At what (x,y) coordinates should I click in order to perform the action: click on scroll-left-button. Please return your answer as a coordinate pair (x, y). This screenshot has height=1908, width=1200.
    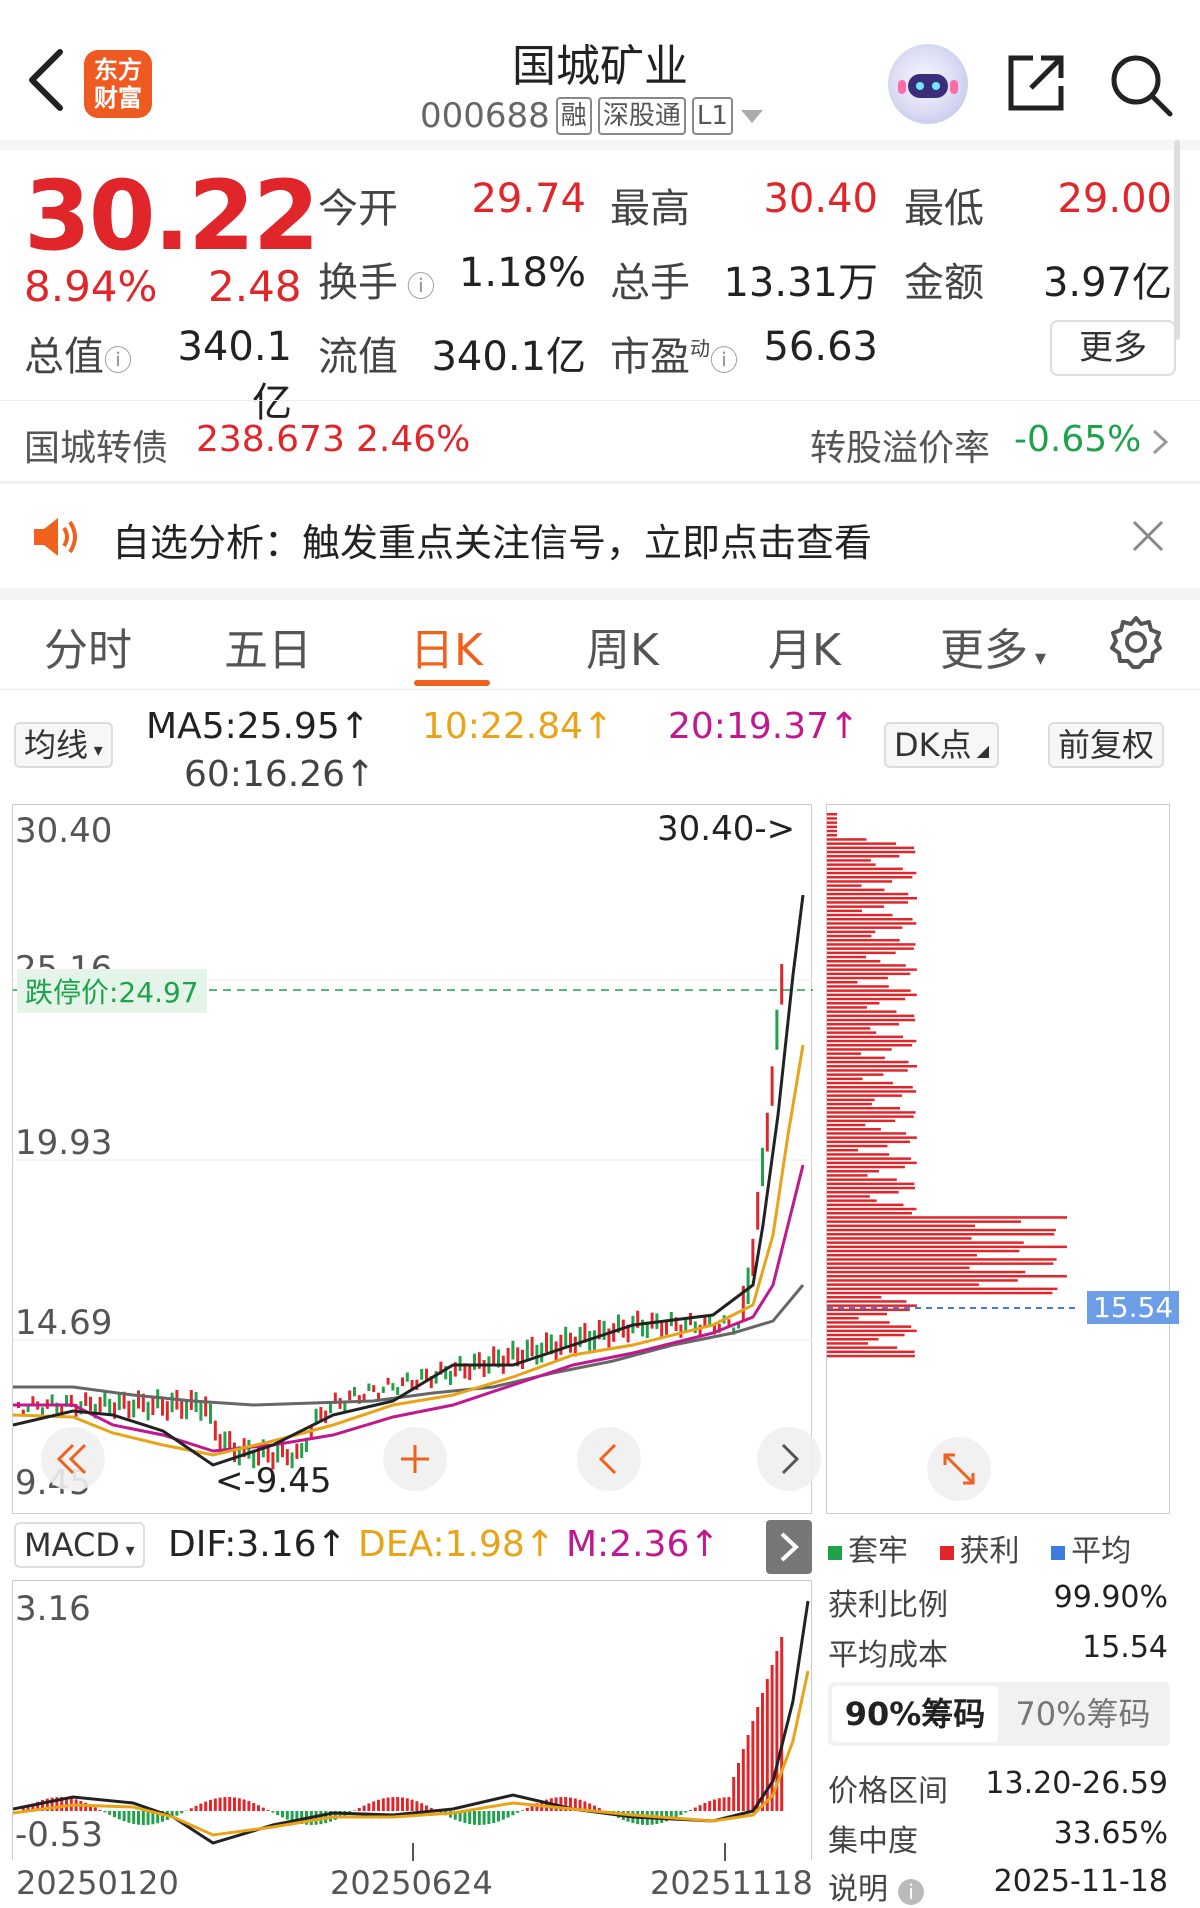
    Looking at the image, I should click on (609, 1459).